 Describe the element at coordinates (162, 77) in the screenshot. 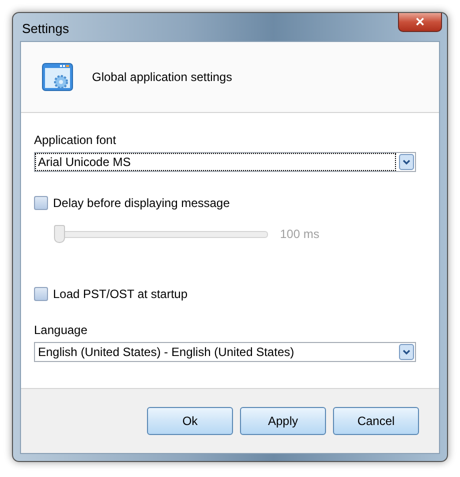

I see `header-title: Global application settings` at that location.